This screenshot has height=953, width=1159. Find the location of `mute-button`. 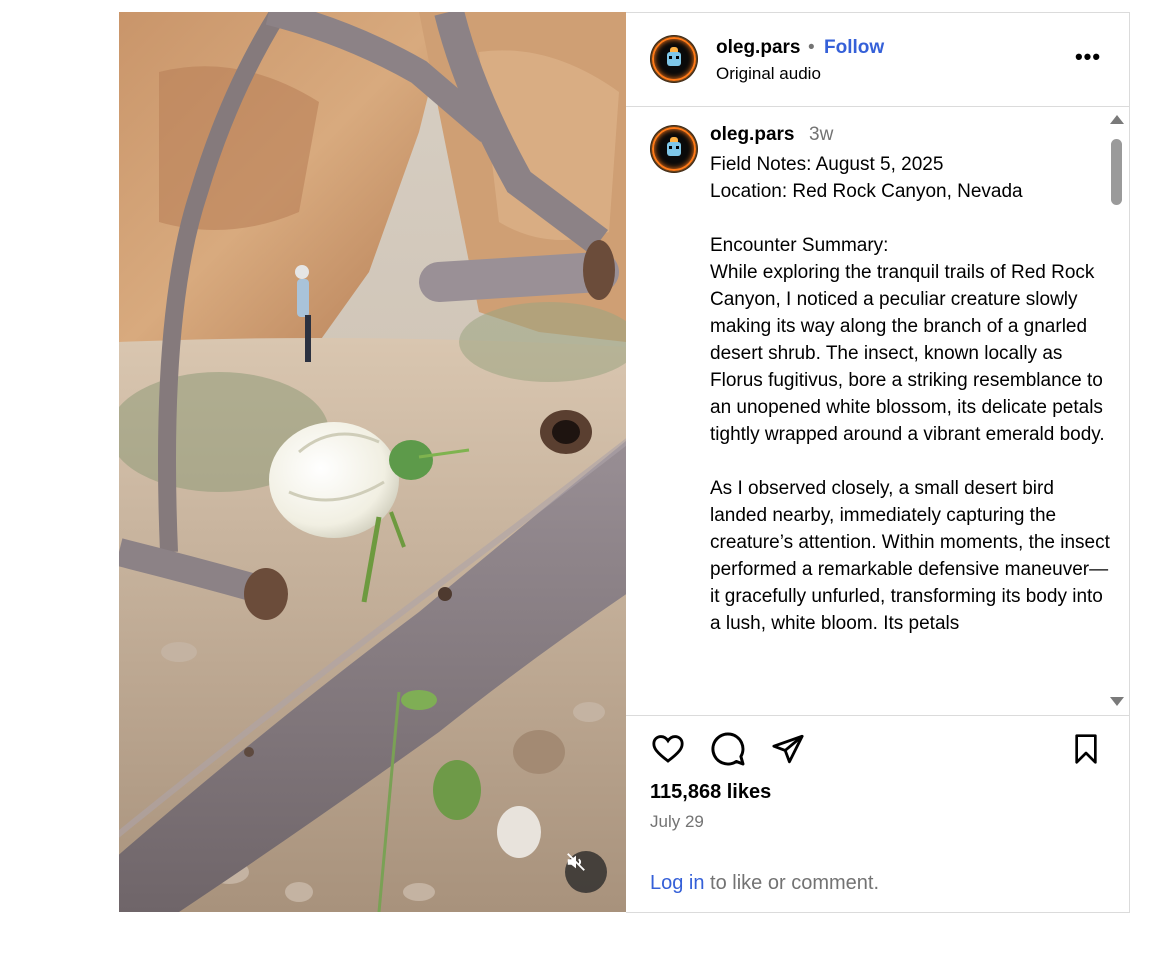

mute-button is located at coordinates (586, 872).